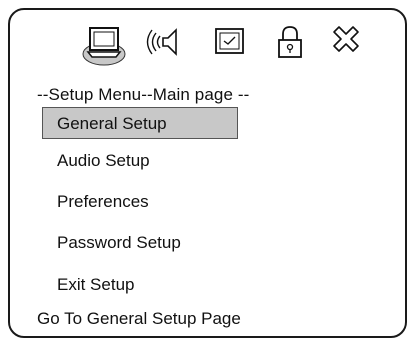 The width and height of the screenshot is (419, 347). What do you see at coordinates (139, 318) in the screenshot?
I see `status-text: Go To General Setup Page` at bounding box center [139, 318].